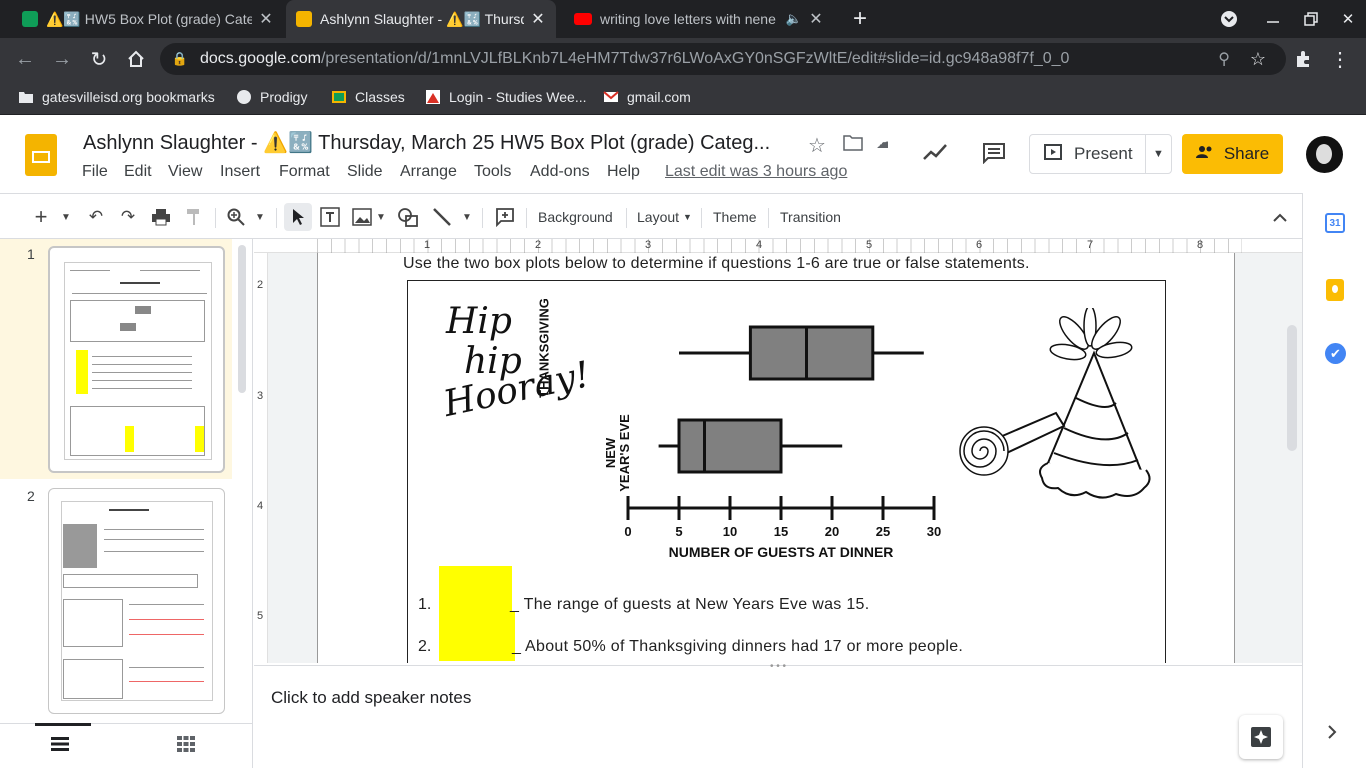 The width and height of the screenshot is (1366, 768). What do you see at coordinates (1292, 388) in the screenshot?
I see `canvas-scrollbar` at bounding box center [1292, 388].